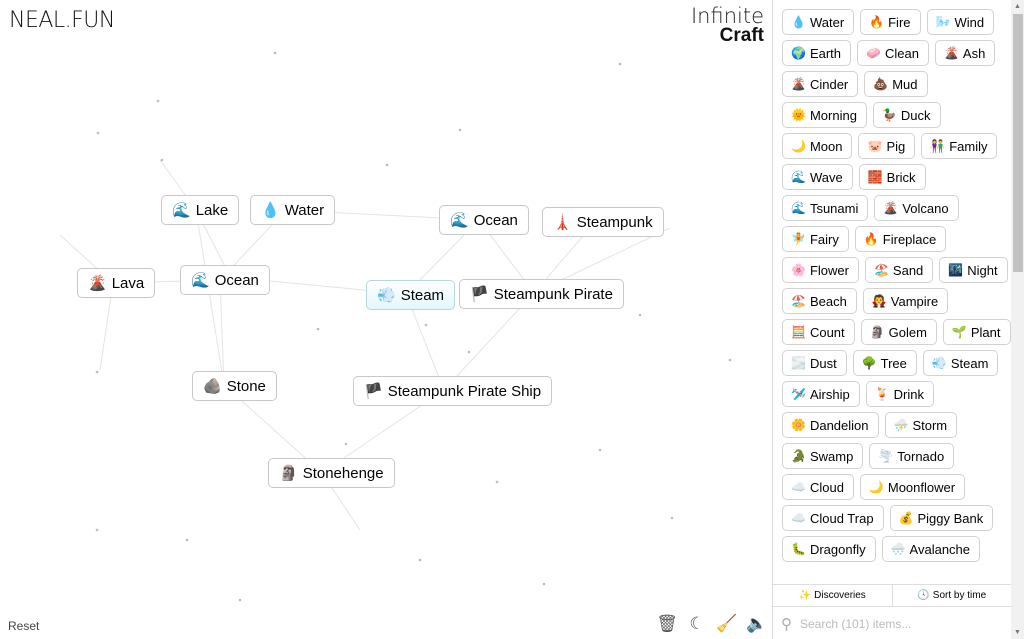  I want to click on sidebar-item: 🧛 Vampire, so click(905, 301).